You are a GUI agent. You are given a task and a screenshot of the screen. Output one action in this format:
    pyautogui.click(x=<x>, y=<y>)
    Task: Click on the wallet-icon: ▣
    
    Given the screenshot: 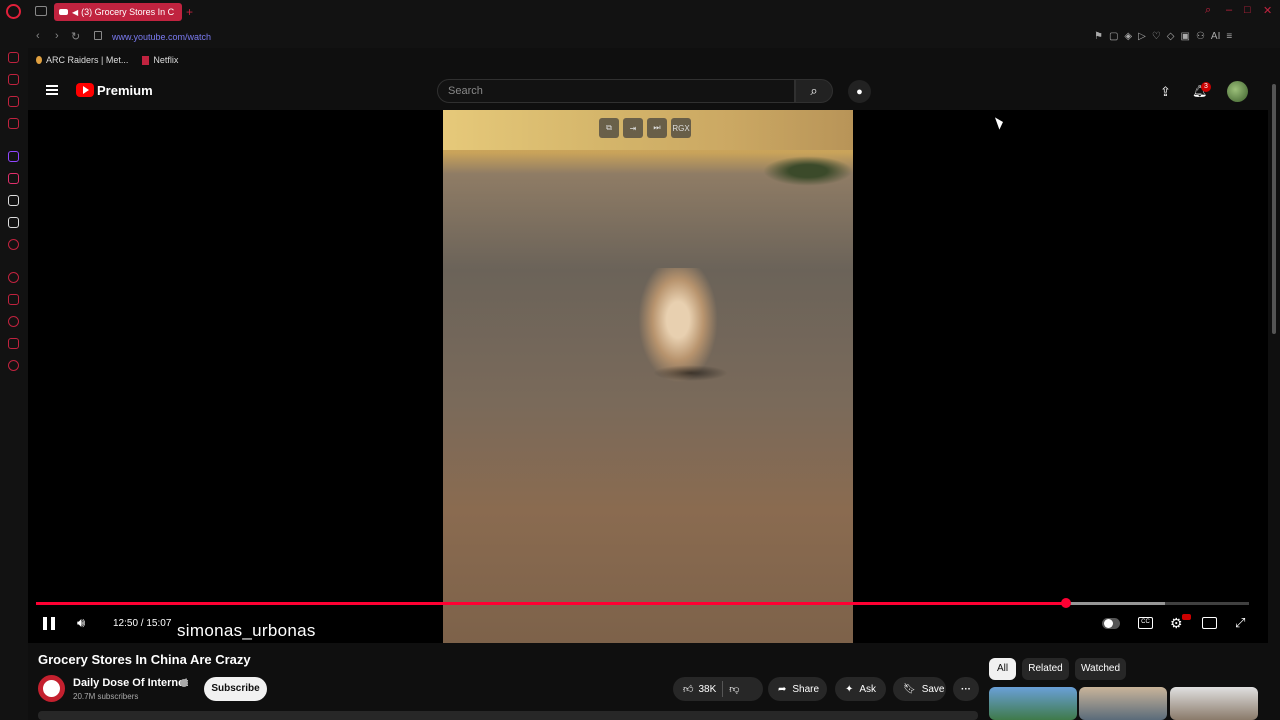 What is the action you would take?
    pyautogui.click(x=1185, y=36)
    